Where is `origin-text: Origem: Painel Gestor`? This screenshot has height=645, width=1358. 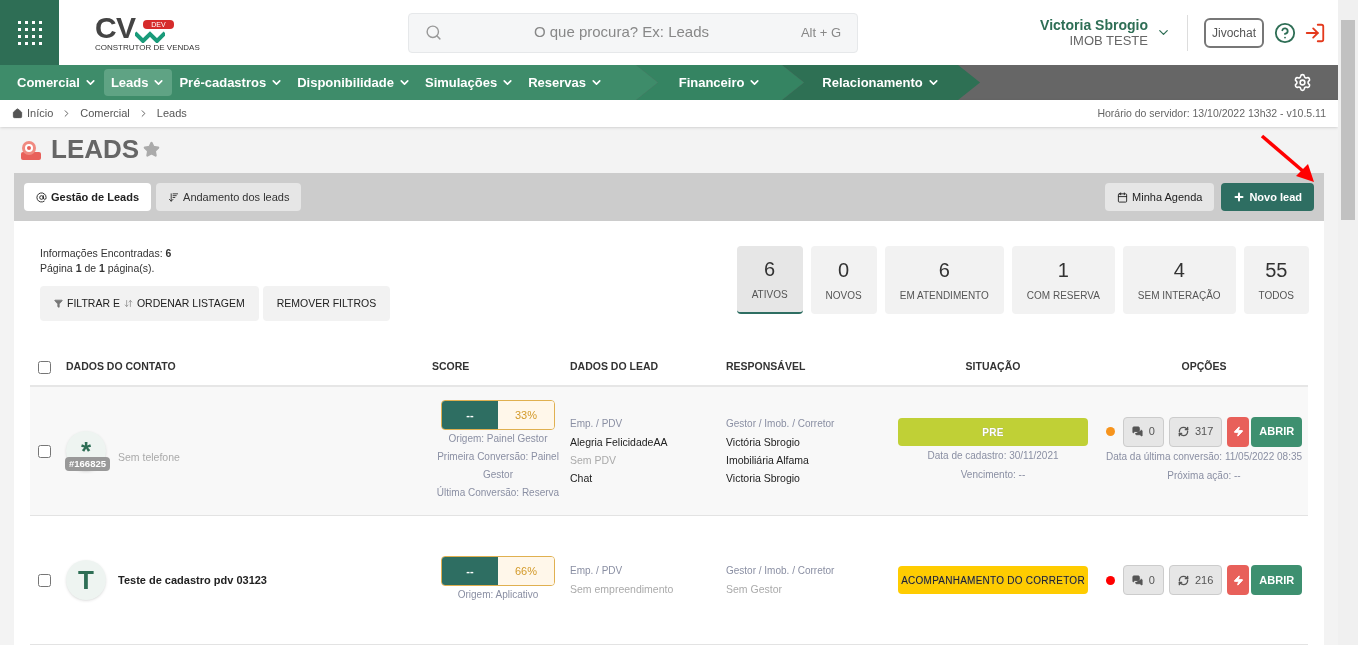 origin-text: Origem: Painel Gestor is located at coordinates (498, 439).